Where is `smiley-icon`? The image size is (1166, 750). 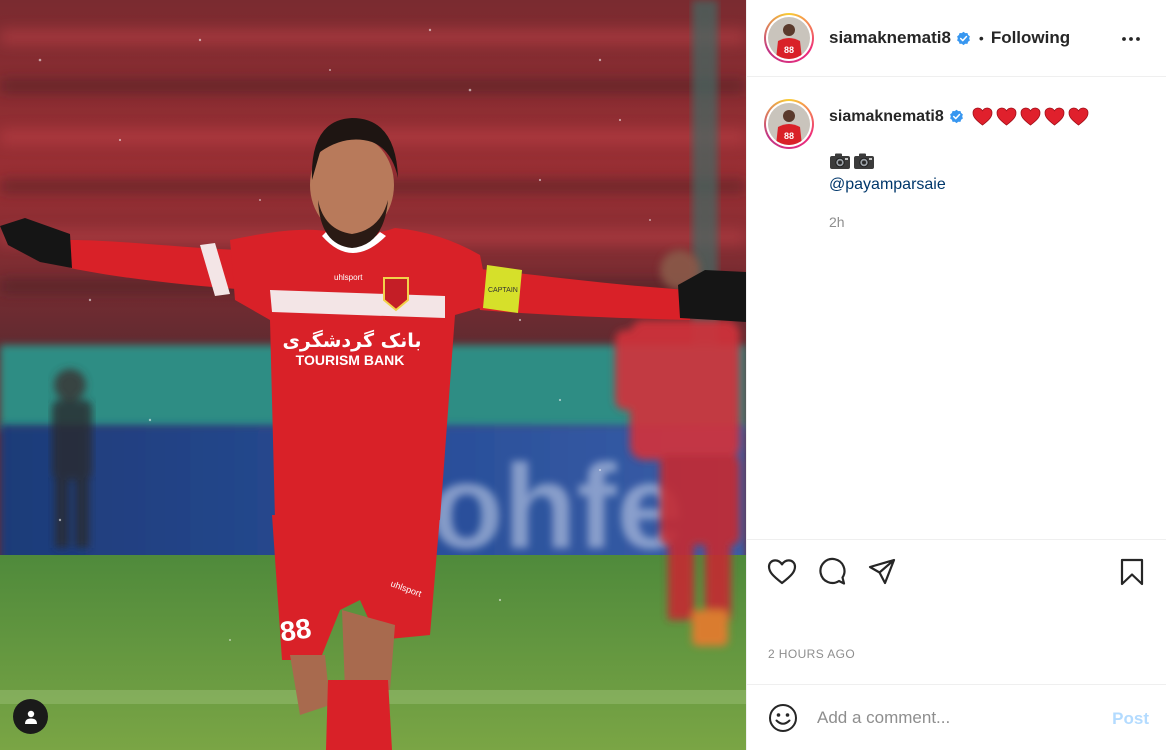
smiley-icon is located at coordinates (783, 718).